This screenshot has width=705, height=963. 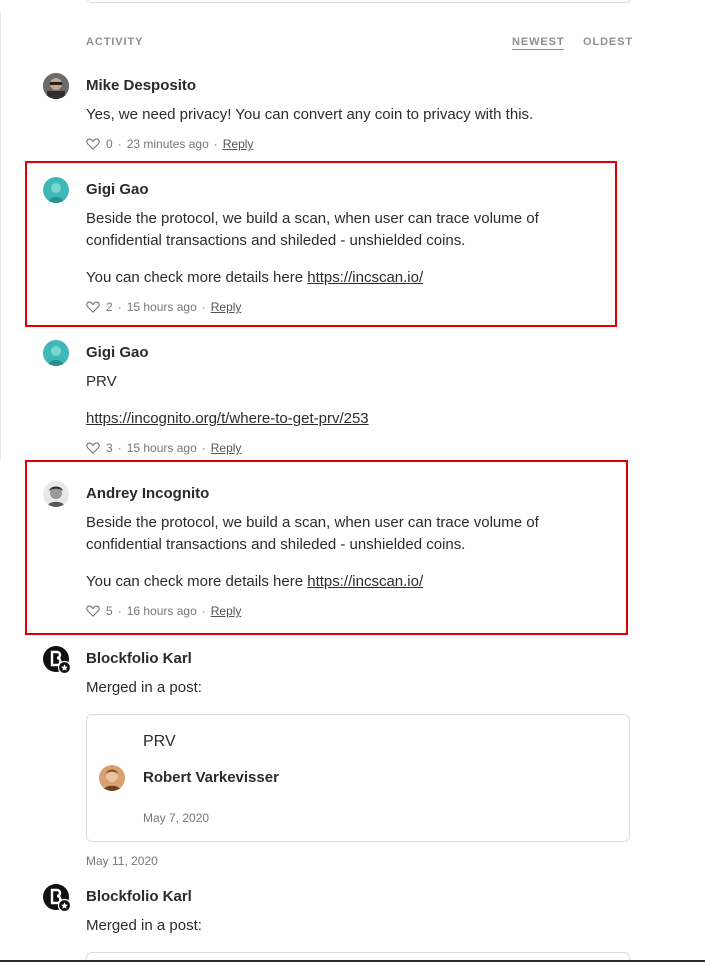 I want to click on comment-meta: 3 · 15 hours ago · Reply, so click(x=163, y=448).